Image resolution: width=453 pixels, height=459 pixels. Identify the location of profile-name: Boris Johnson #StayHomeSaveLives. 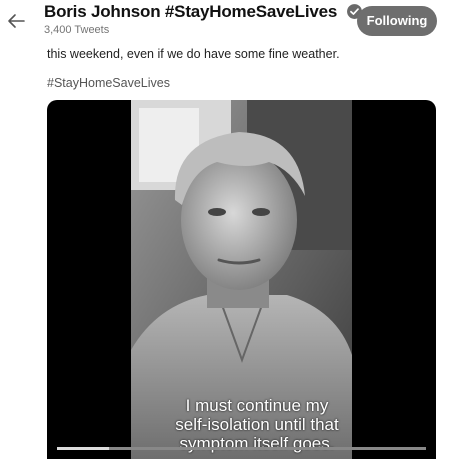
(203, 12).